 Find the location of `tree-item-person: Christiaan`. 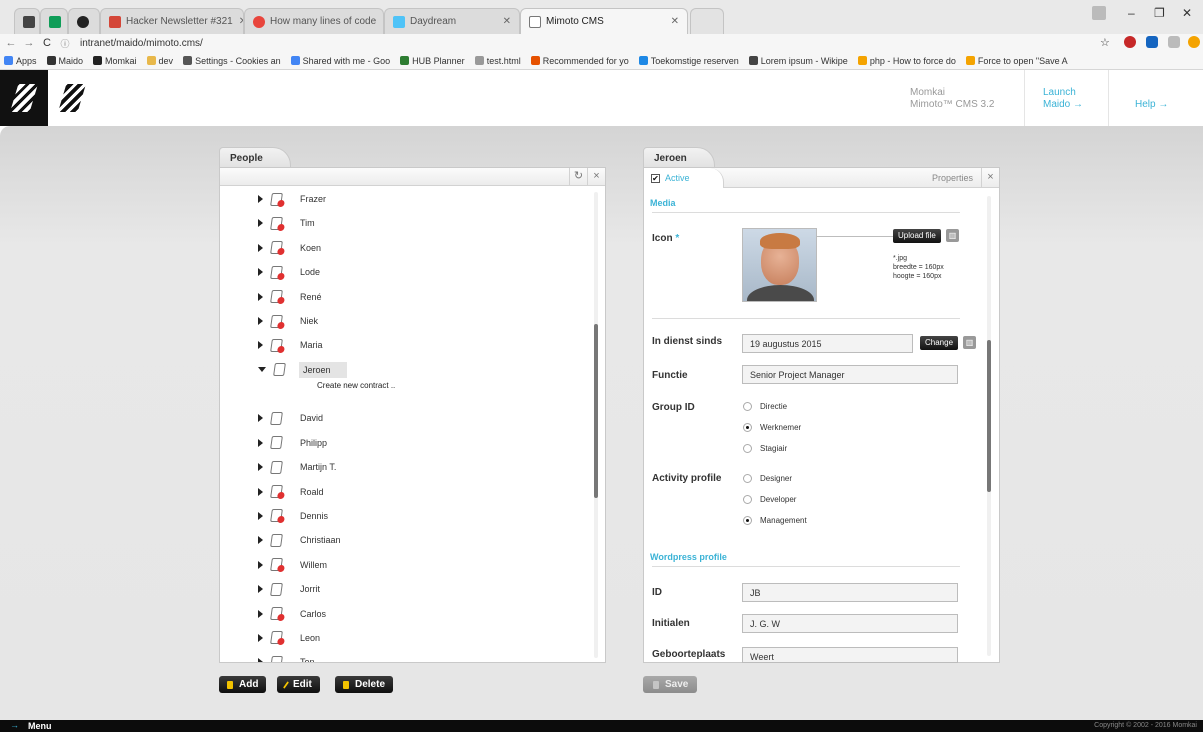

tree-item-person: Christiaan is located at coordinates (301, 540).